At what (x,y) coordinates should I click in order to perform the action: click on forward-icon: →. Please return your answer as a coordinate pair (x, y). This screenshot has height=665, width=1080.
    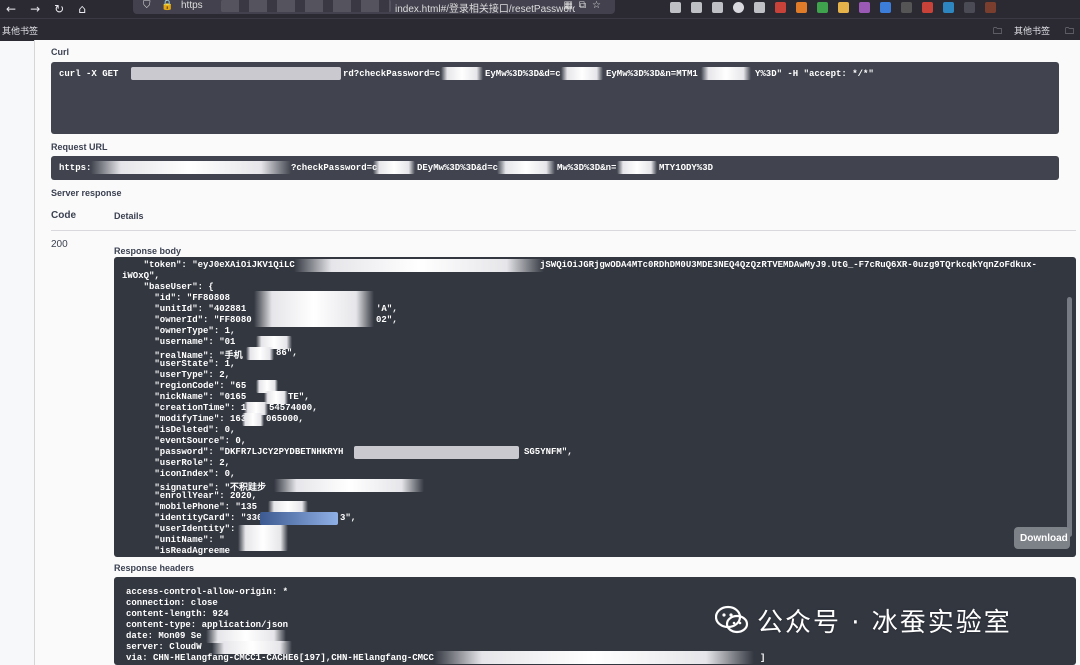
    Looking at the image, I should click on (35, 9).